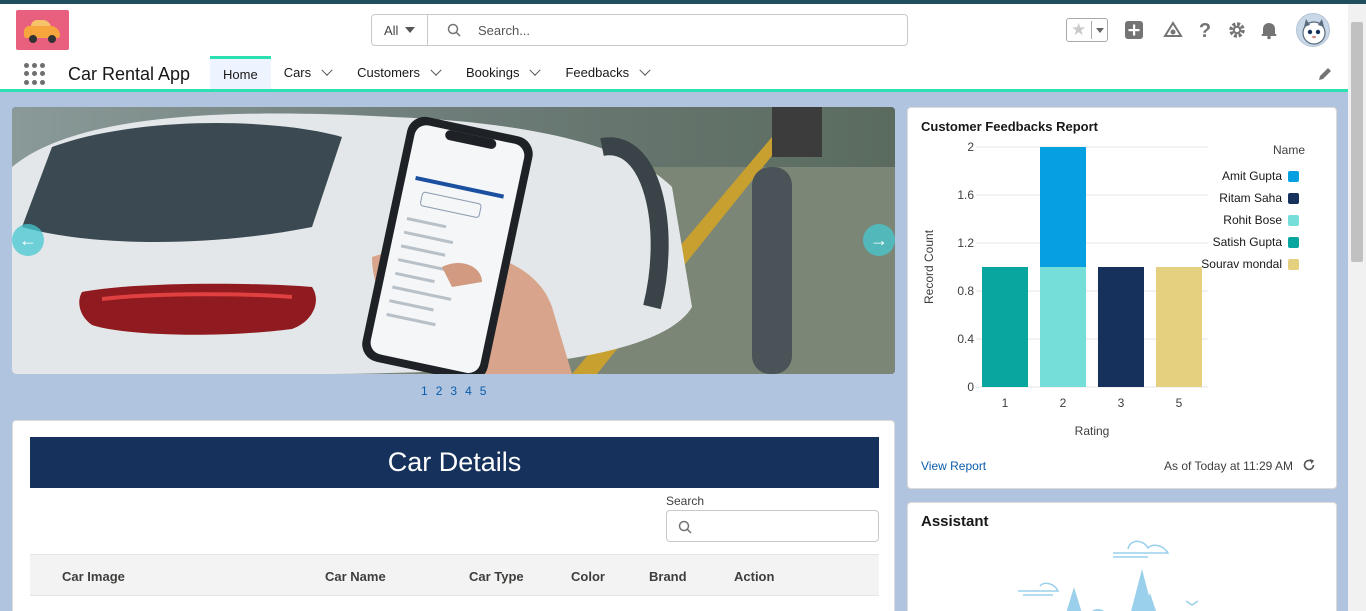  What do you see at coordinates (483, 391) in the screenshot?
I see `carousel-page-link: 5` at bounding box center [483, 391].